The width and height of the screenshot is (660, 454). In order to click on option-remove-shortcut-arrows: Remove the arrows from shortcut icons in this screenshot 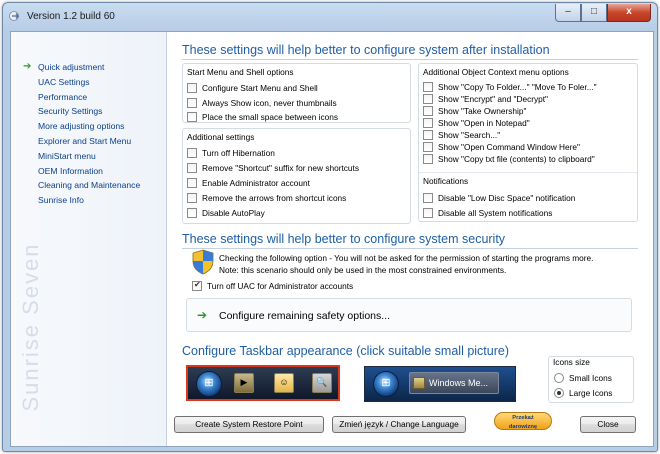, I will do `click(266, 197)`.